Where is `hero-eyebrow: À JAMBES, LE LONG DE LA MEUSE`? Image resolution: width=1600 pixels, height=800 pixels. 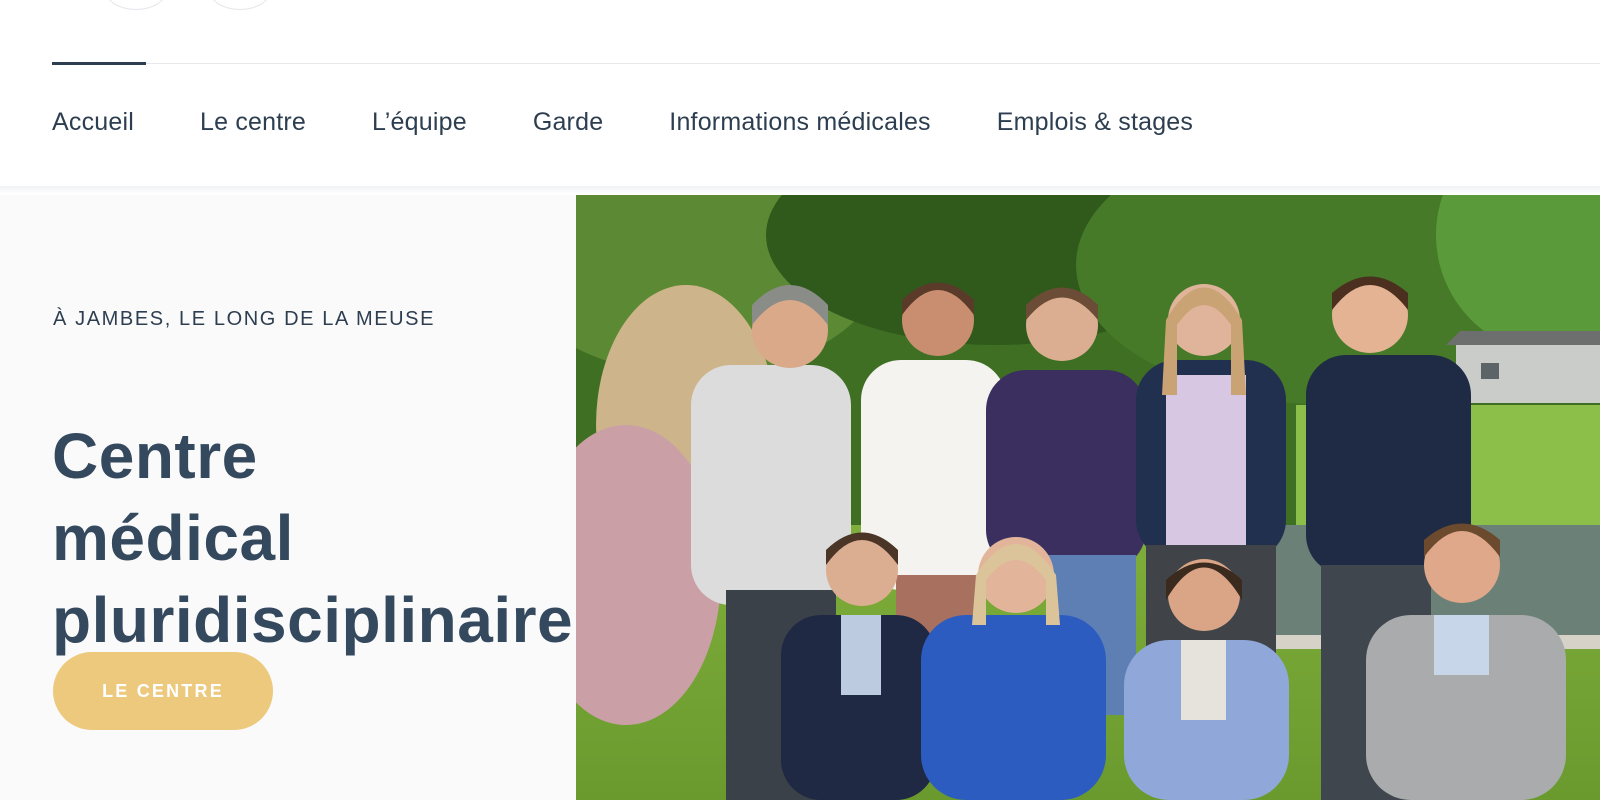
hero-eyebrow: À JAMBES, LE LONG DE LA MEUSE is located at coordinates (244, 319).